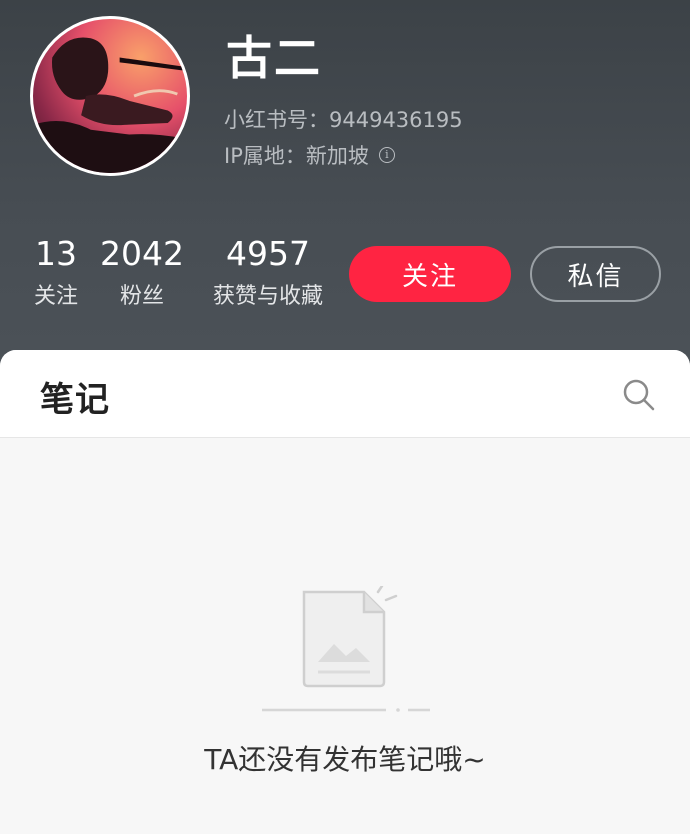 This screenshot has height=834, width=690. I want to click on stat-fans: 2042 粉丝, so click(142, 272).